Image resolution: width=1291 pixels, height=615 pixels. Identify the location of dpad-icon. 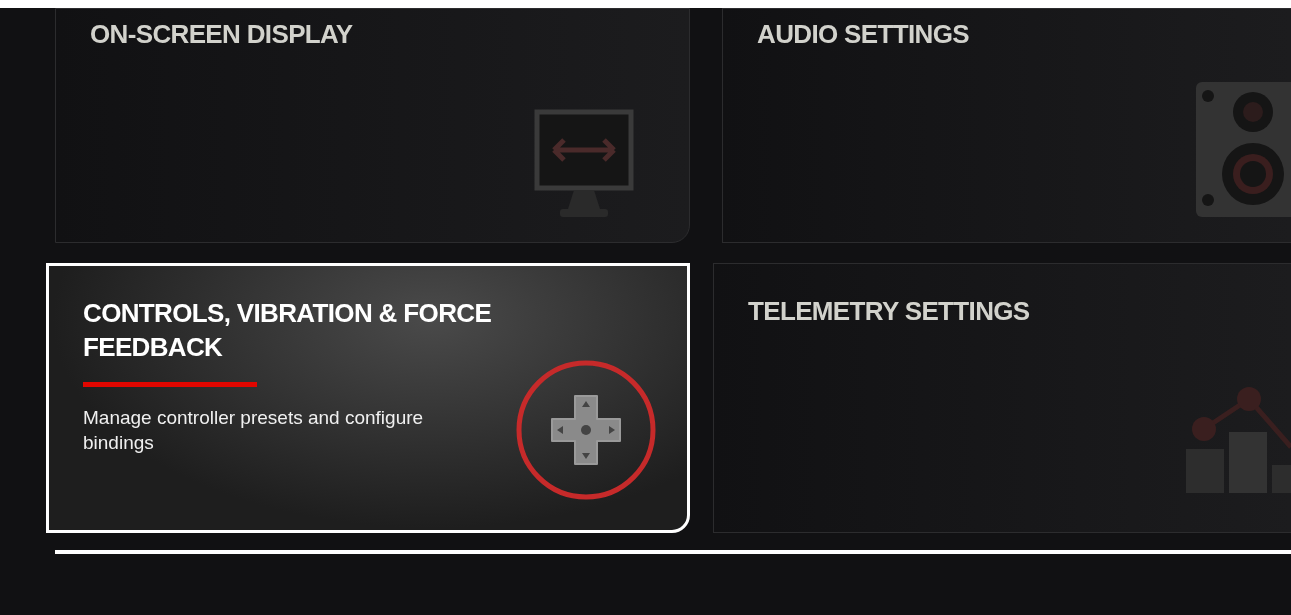
(586, 430).